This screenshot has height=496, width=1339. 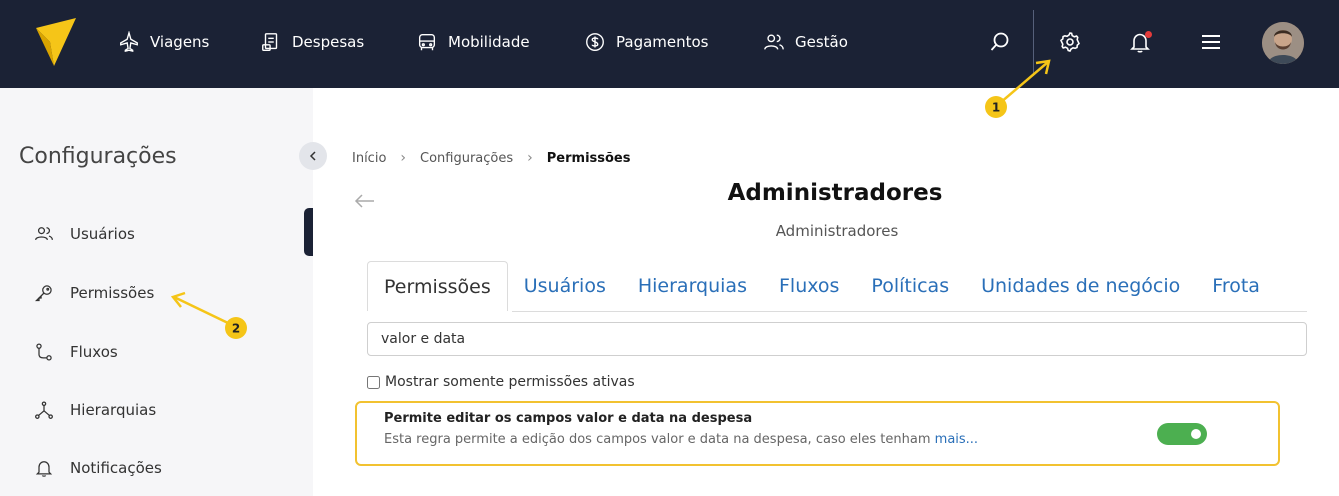 What do you see at coordinates (909, 311) in the screenshot?
I see `tabs-divider` at bounding box center [909, 311].